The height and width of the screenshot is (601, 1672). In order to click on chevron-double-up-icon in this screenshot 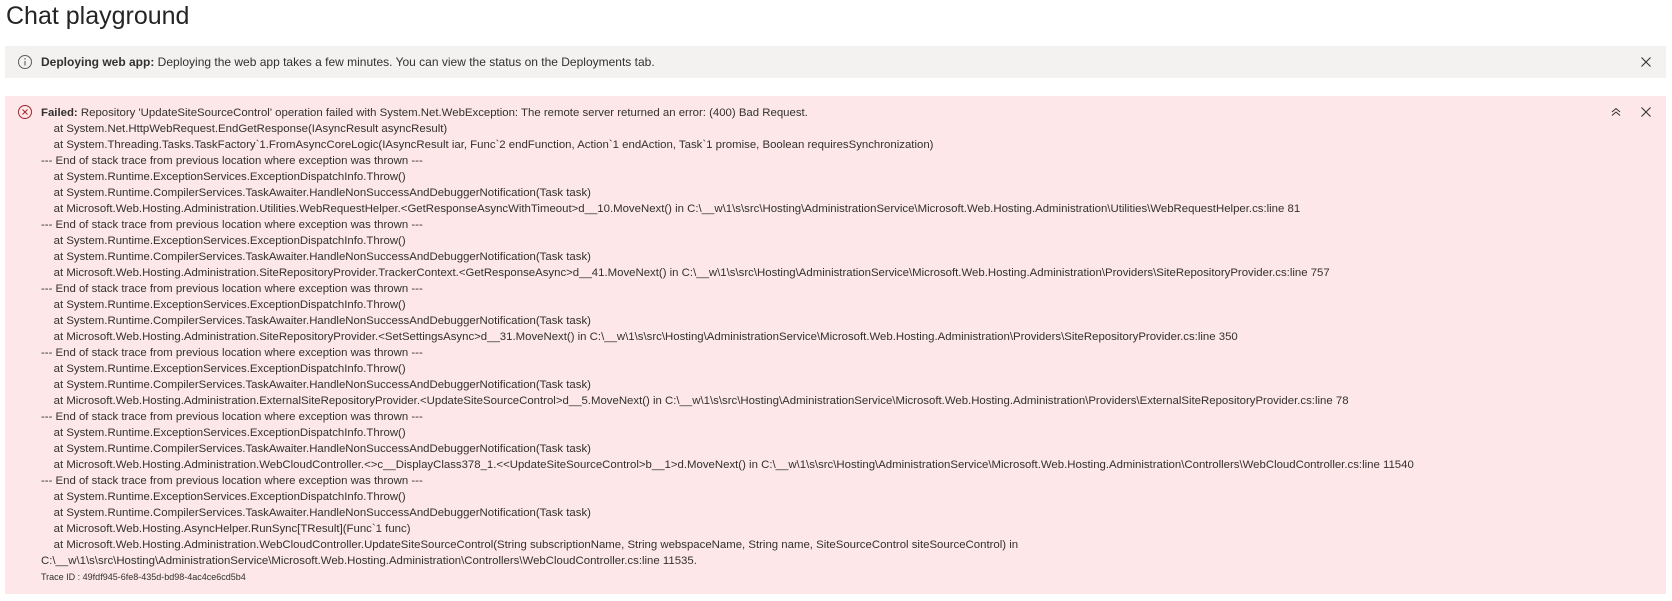, I will do `click(1616, 111)`.